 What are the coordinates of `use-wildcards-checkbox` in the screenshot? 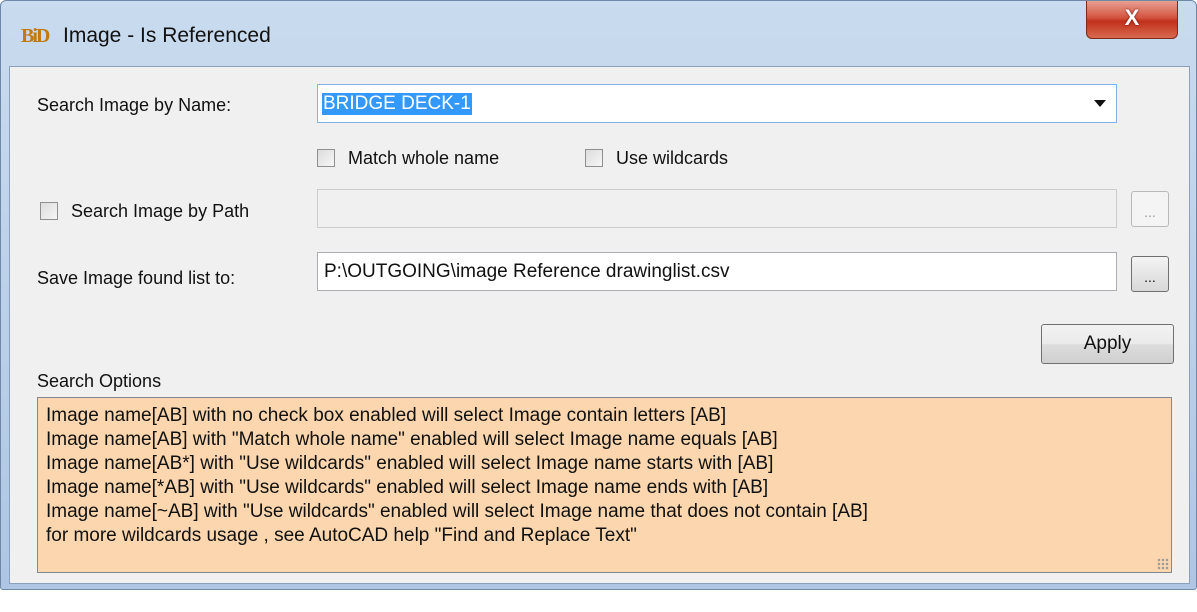 It's located at (594, 158).